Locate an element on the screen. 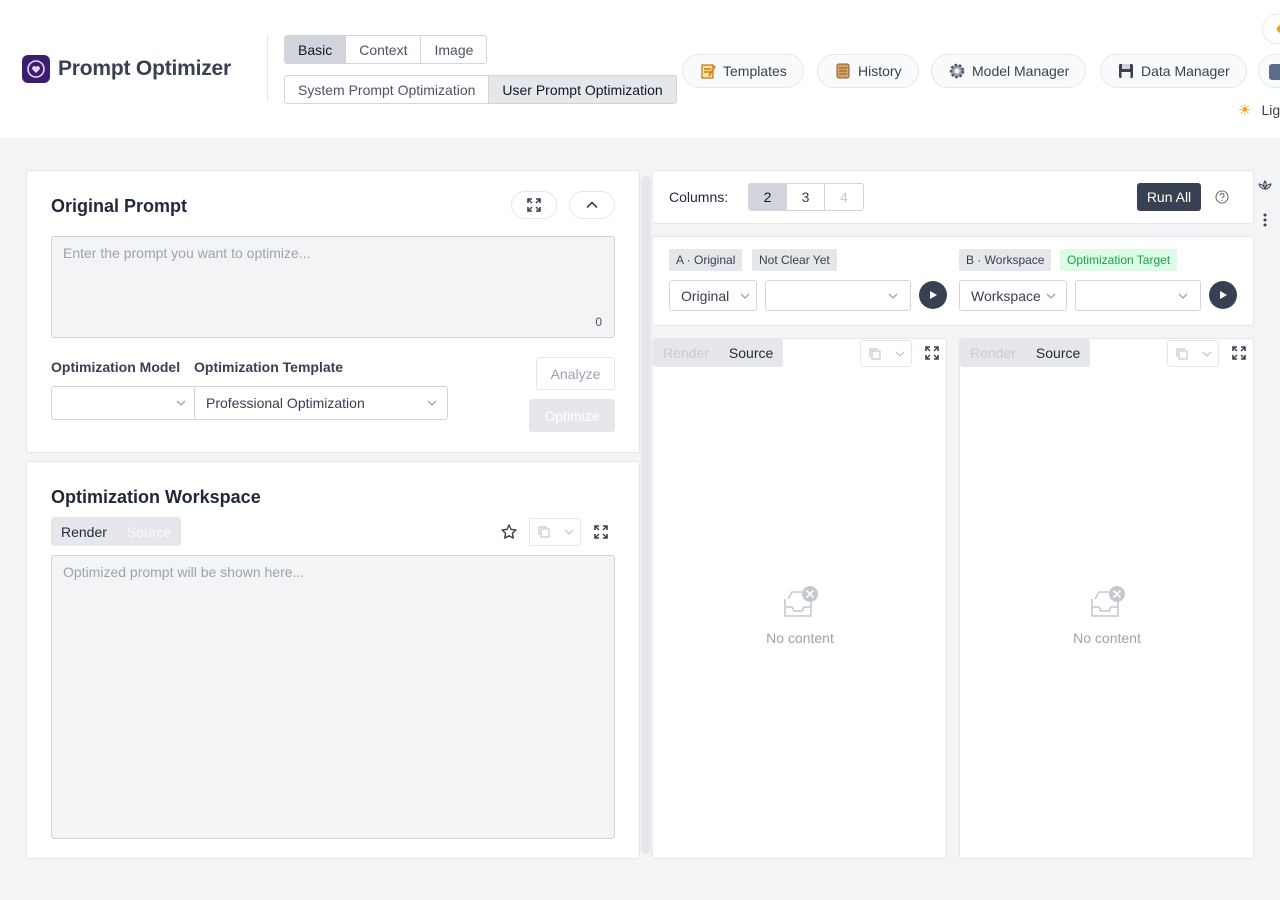 The image size is (1280, 900). logo: Prompt Optimizer is located at coordinates (126, 69).